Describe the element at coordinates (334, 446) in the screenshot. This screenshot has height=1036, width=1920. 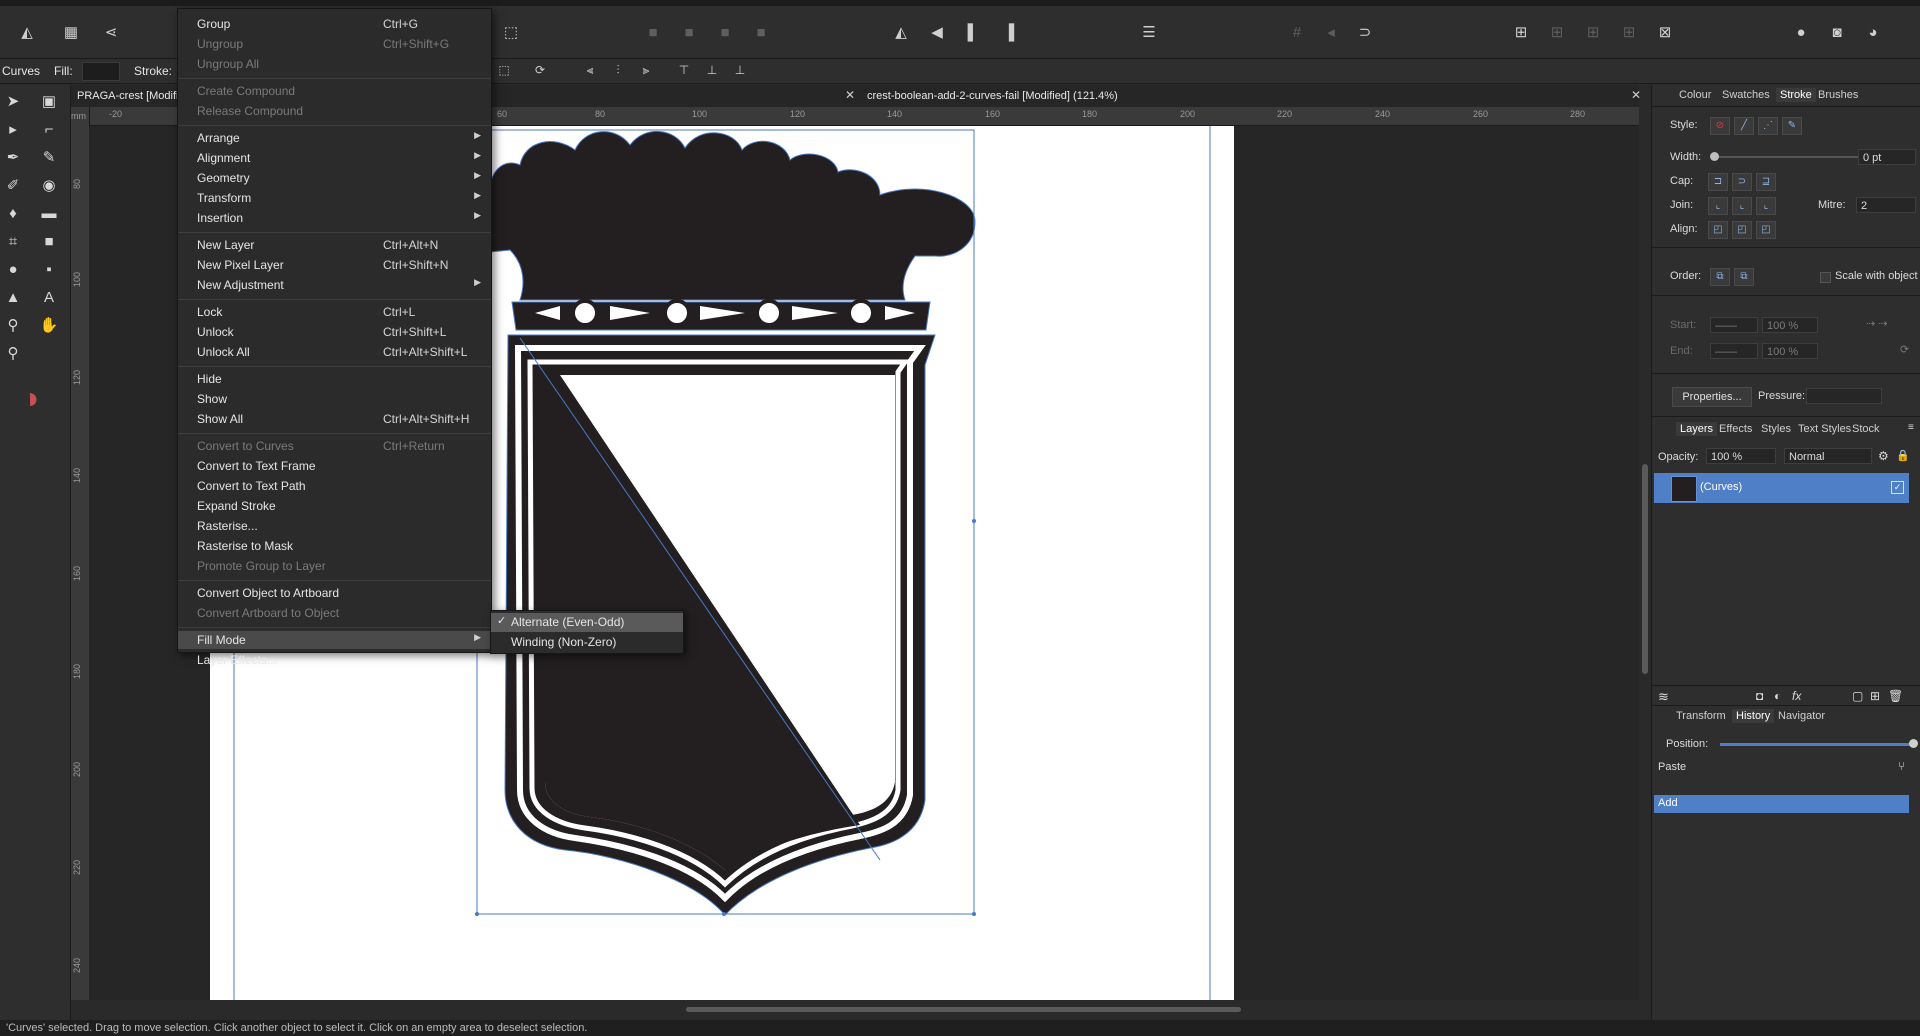
I see `menu-item-convert-to-curves: Convert to Curves Ctrl+Return` at that location.